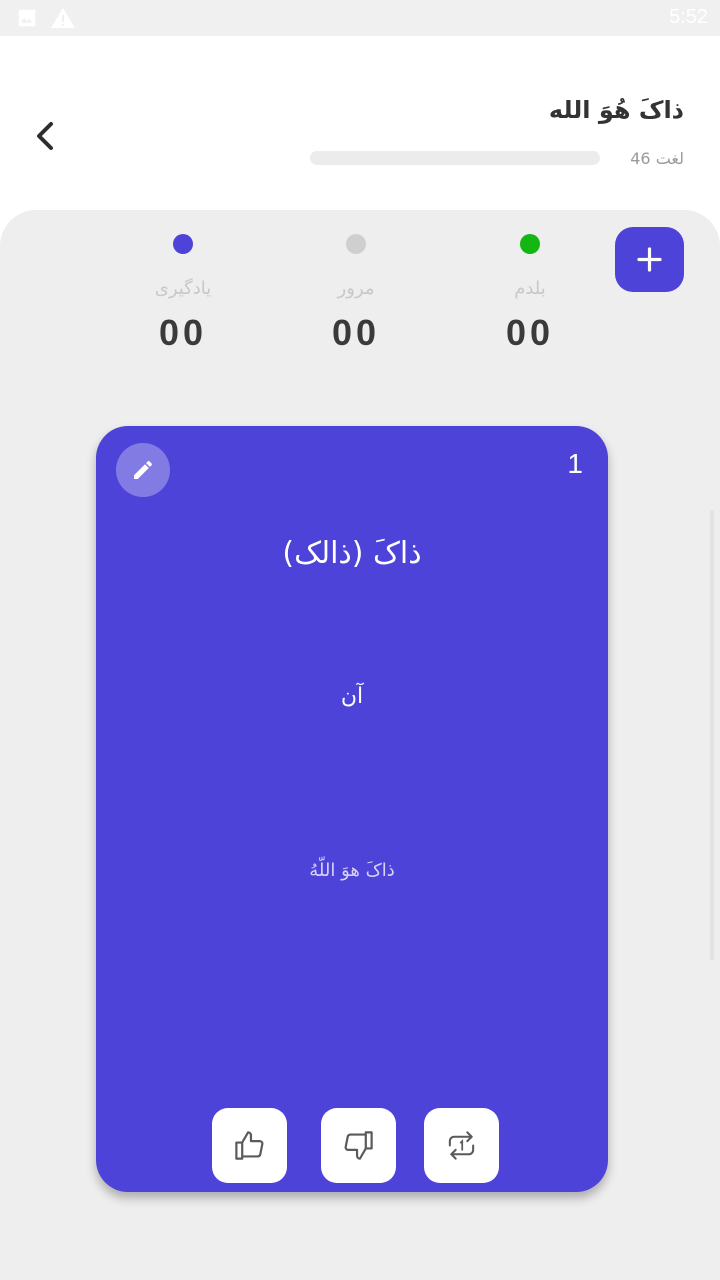 The height and width of the screenshot is (1280, 720). I want to click on status-bar: 5:52, so click(360, 18).